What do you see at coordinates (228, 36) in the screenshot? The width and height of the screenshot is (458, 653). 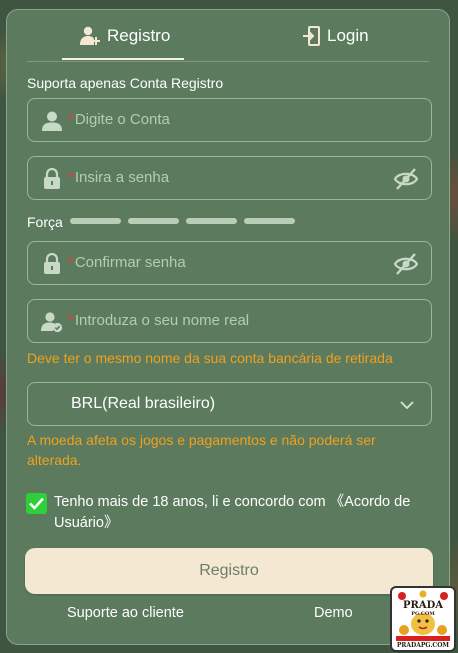 I see `tab-bar: Registro Login` at bounding box center [228, 36].